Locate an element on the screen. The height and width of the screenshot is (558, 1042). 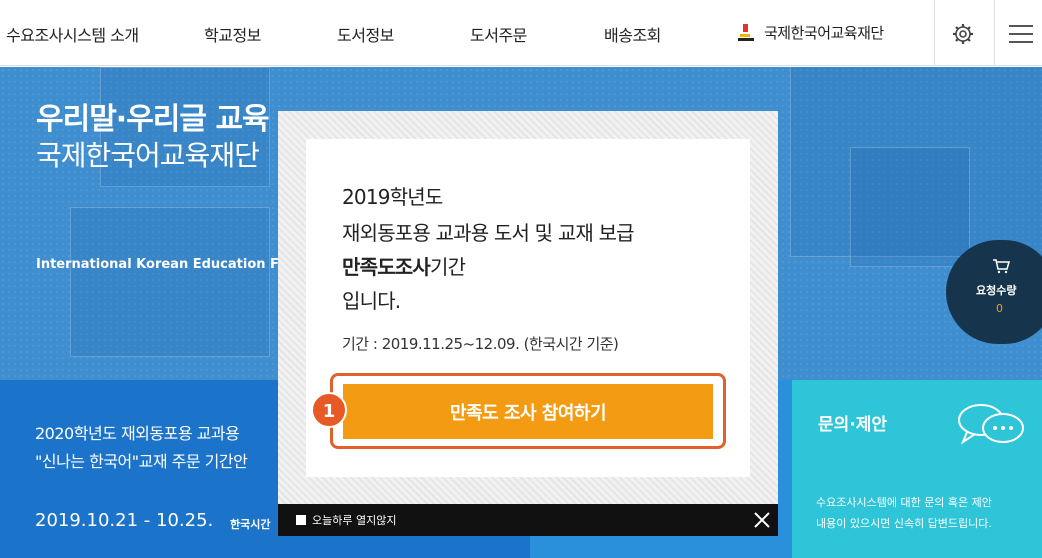
nav-item-intro: 수요조사시스템 소개 is located at coordinates (72, 34).